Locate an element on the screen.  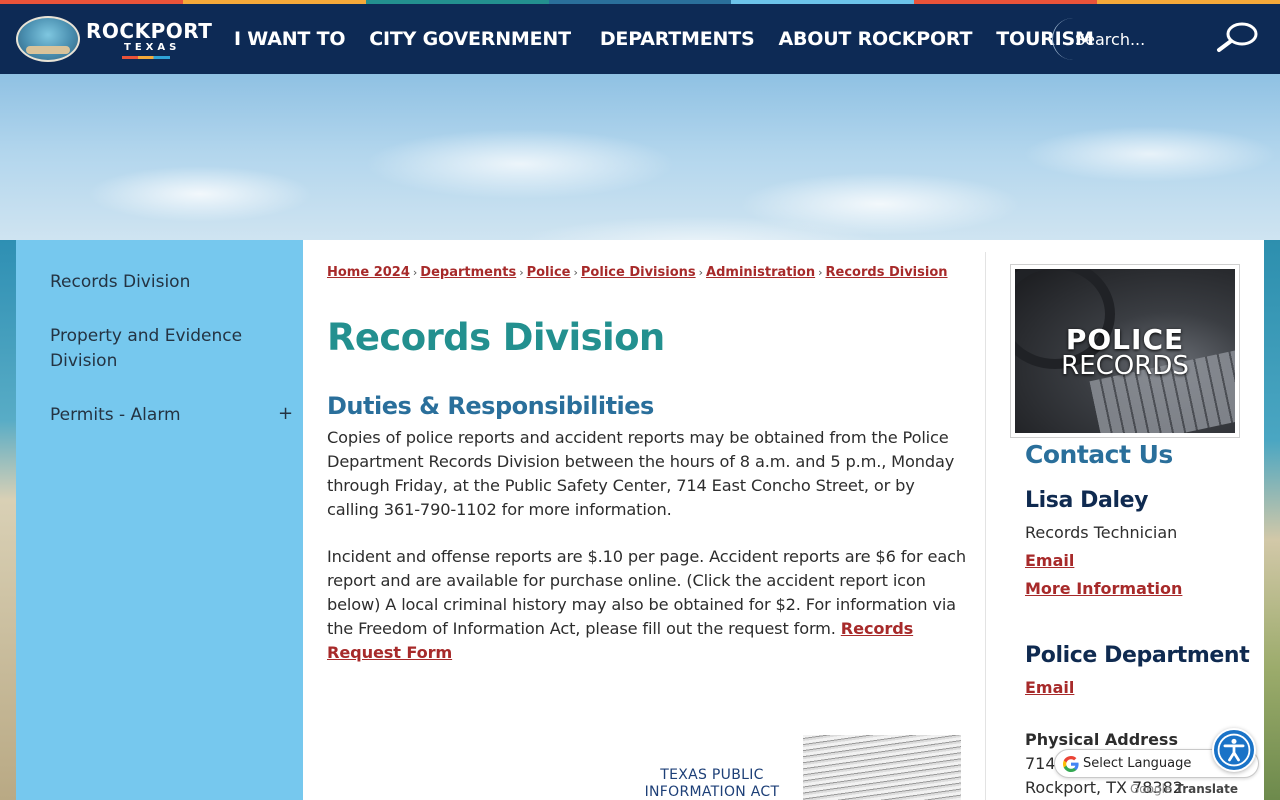
texas-public-information-act-image: TEXAS PUBLIC INFORMATION ACT is located at coordinates (794, 767).